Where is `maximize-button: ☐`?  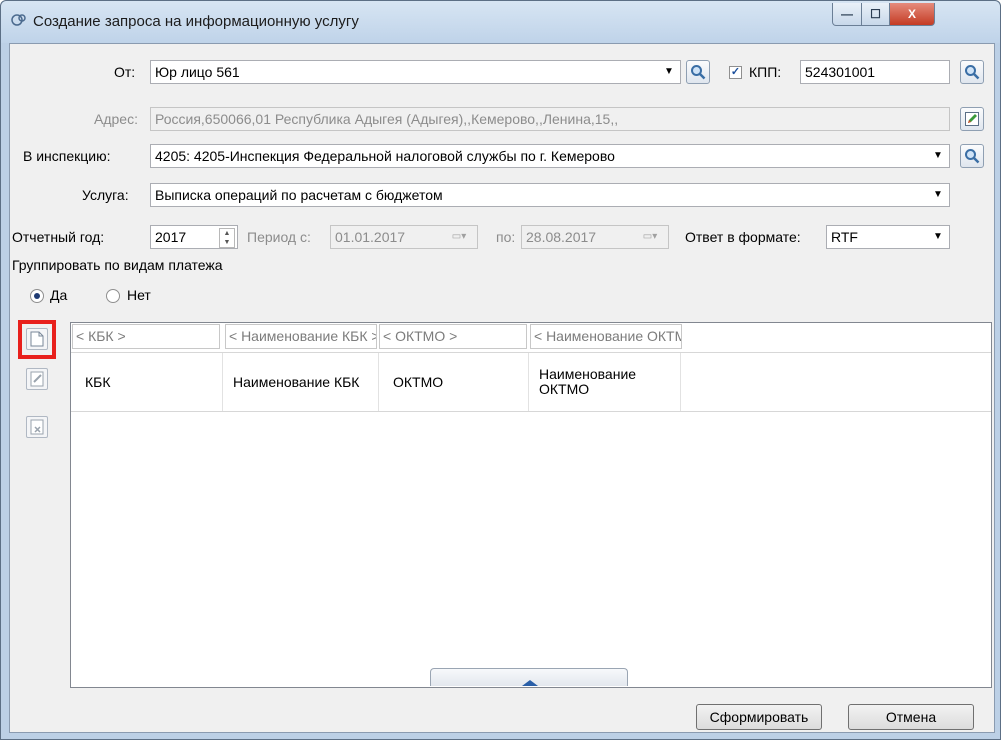 maximize-button: ☐ is located at coordinates (875, 14).